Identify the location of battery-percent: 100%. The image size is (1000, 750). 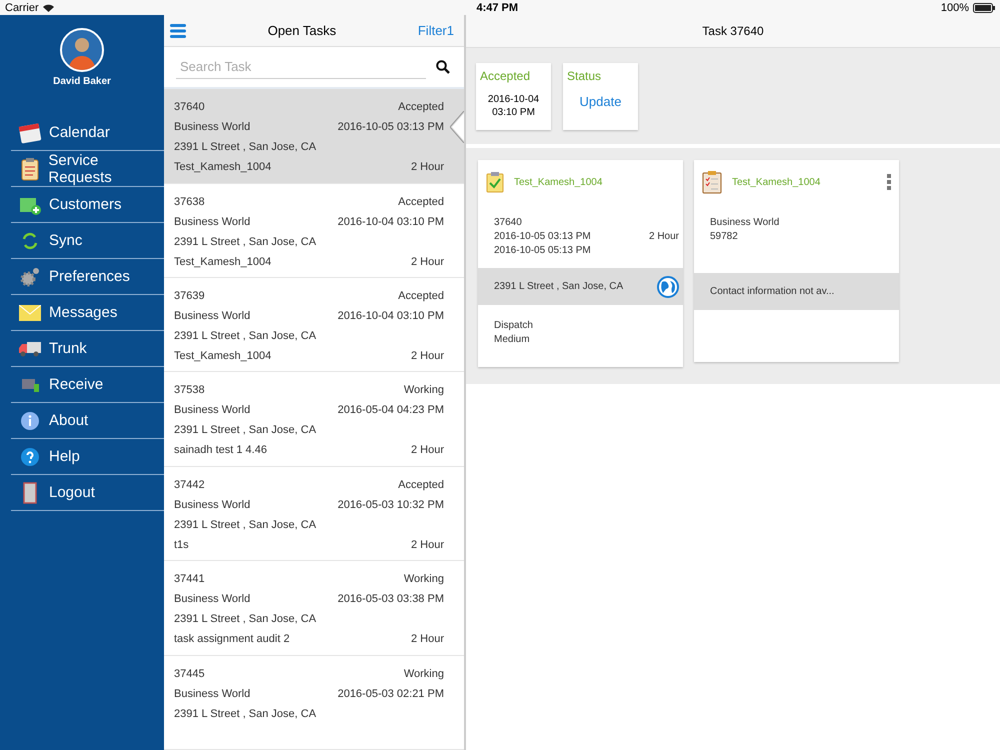
(954, 8).